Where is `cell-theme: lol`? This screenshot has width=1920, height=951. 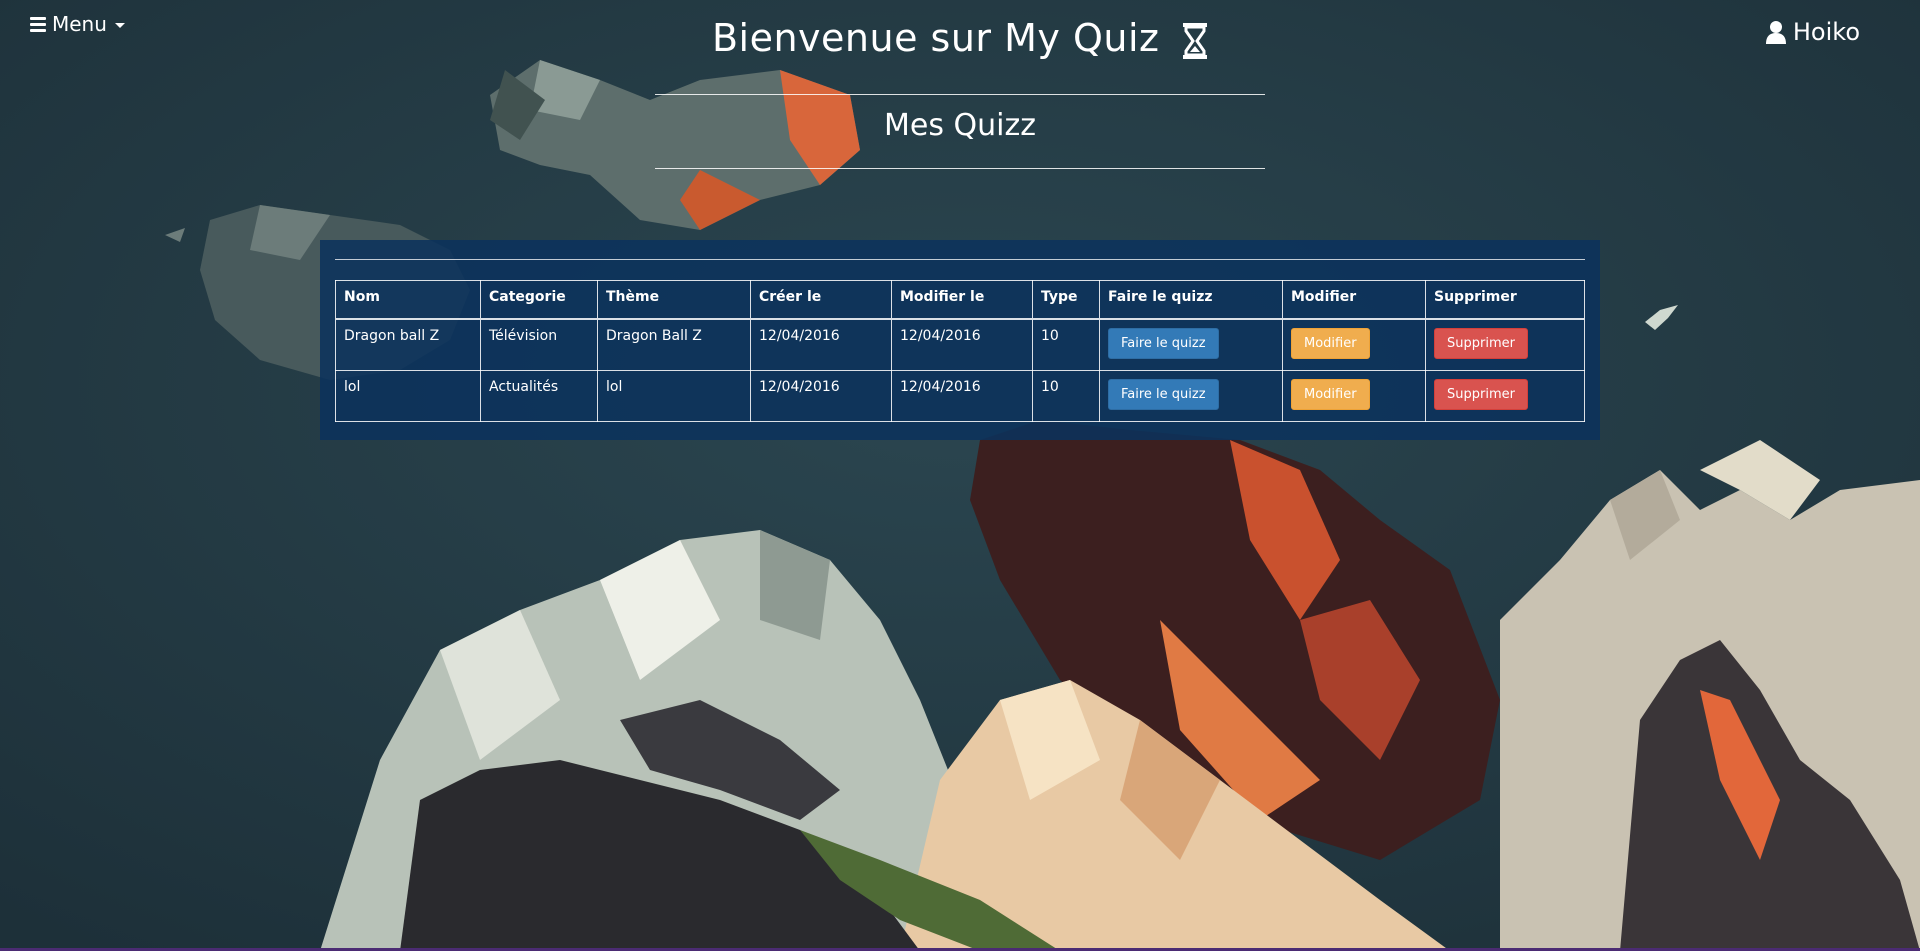 cell-theme: lol is located at coordinates (674, 396).